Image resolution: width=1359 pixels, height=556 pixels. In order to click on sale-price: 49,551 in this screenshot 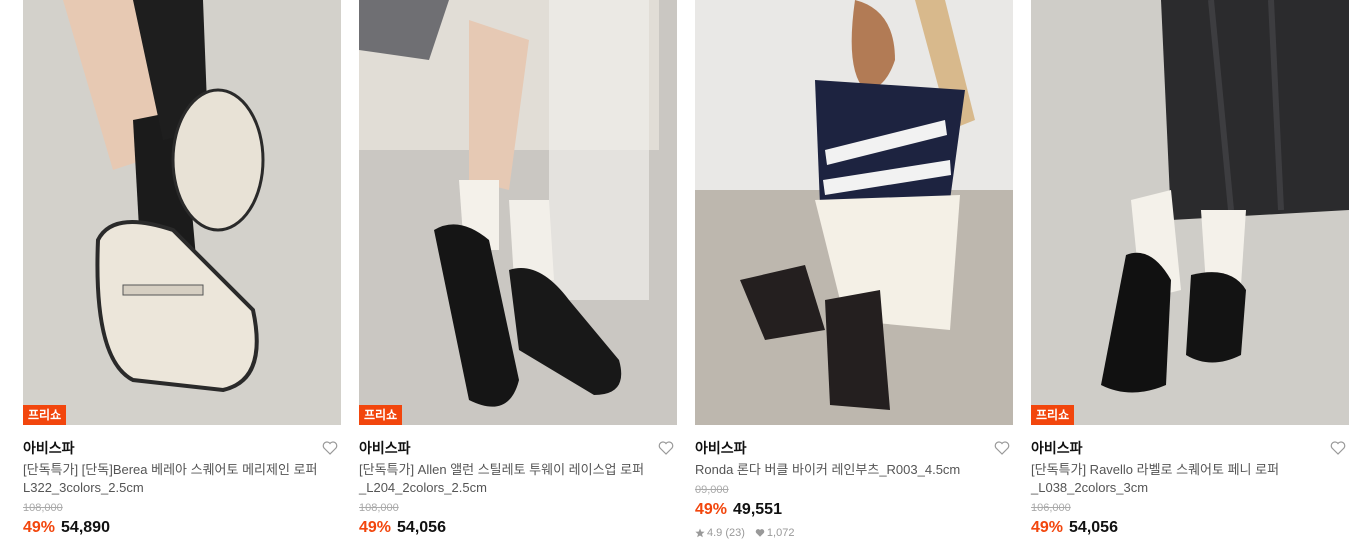, I will do `click(757, 509)`.